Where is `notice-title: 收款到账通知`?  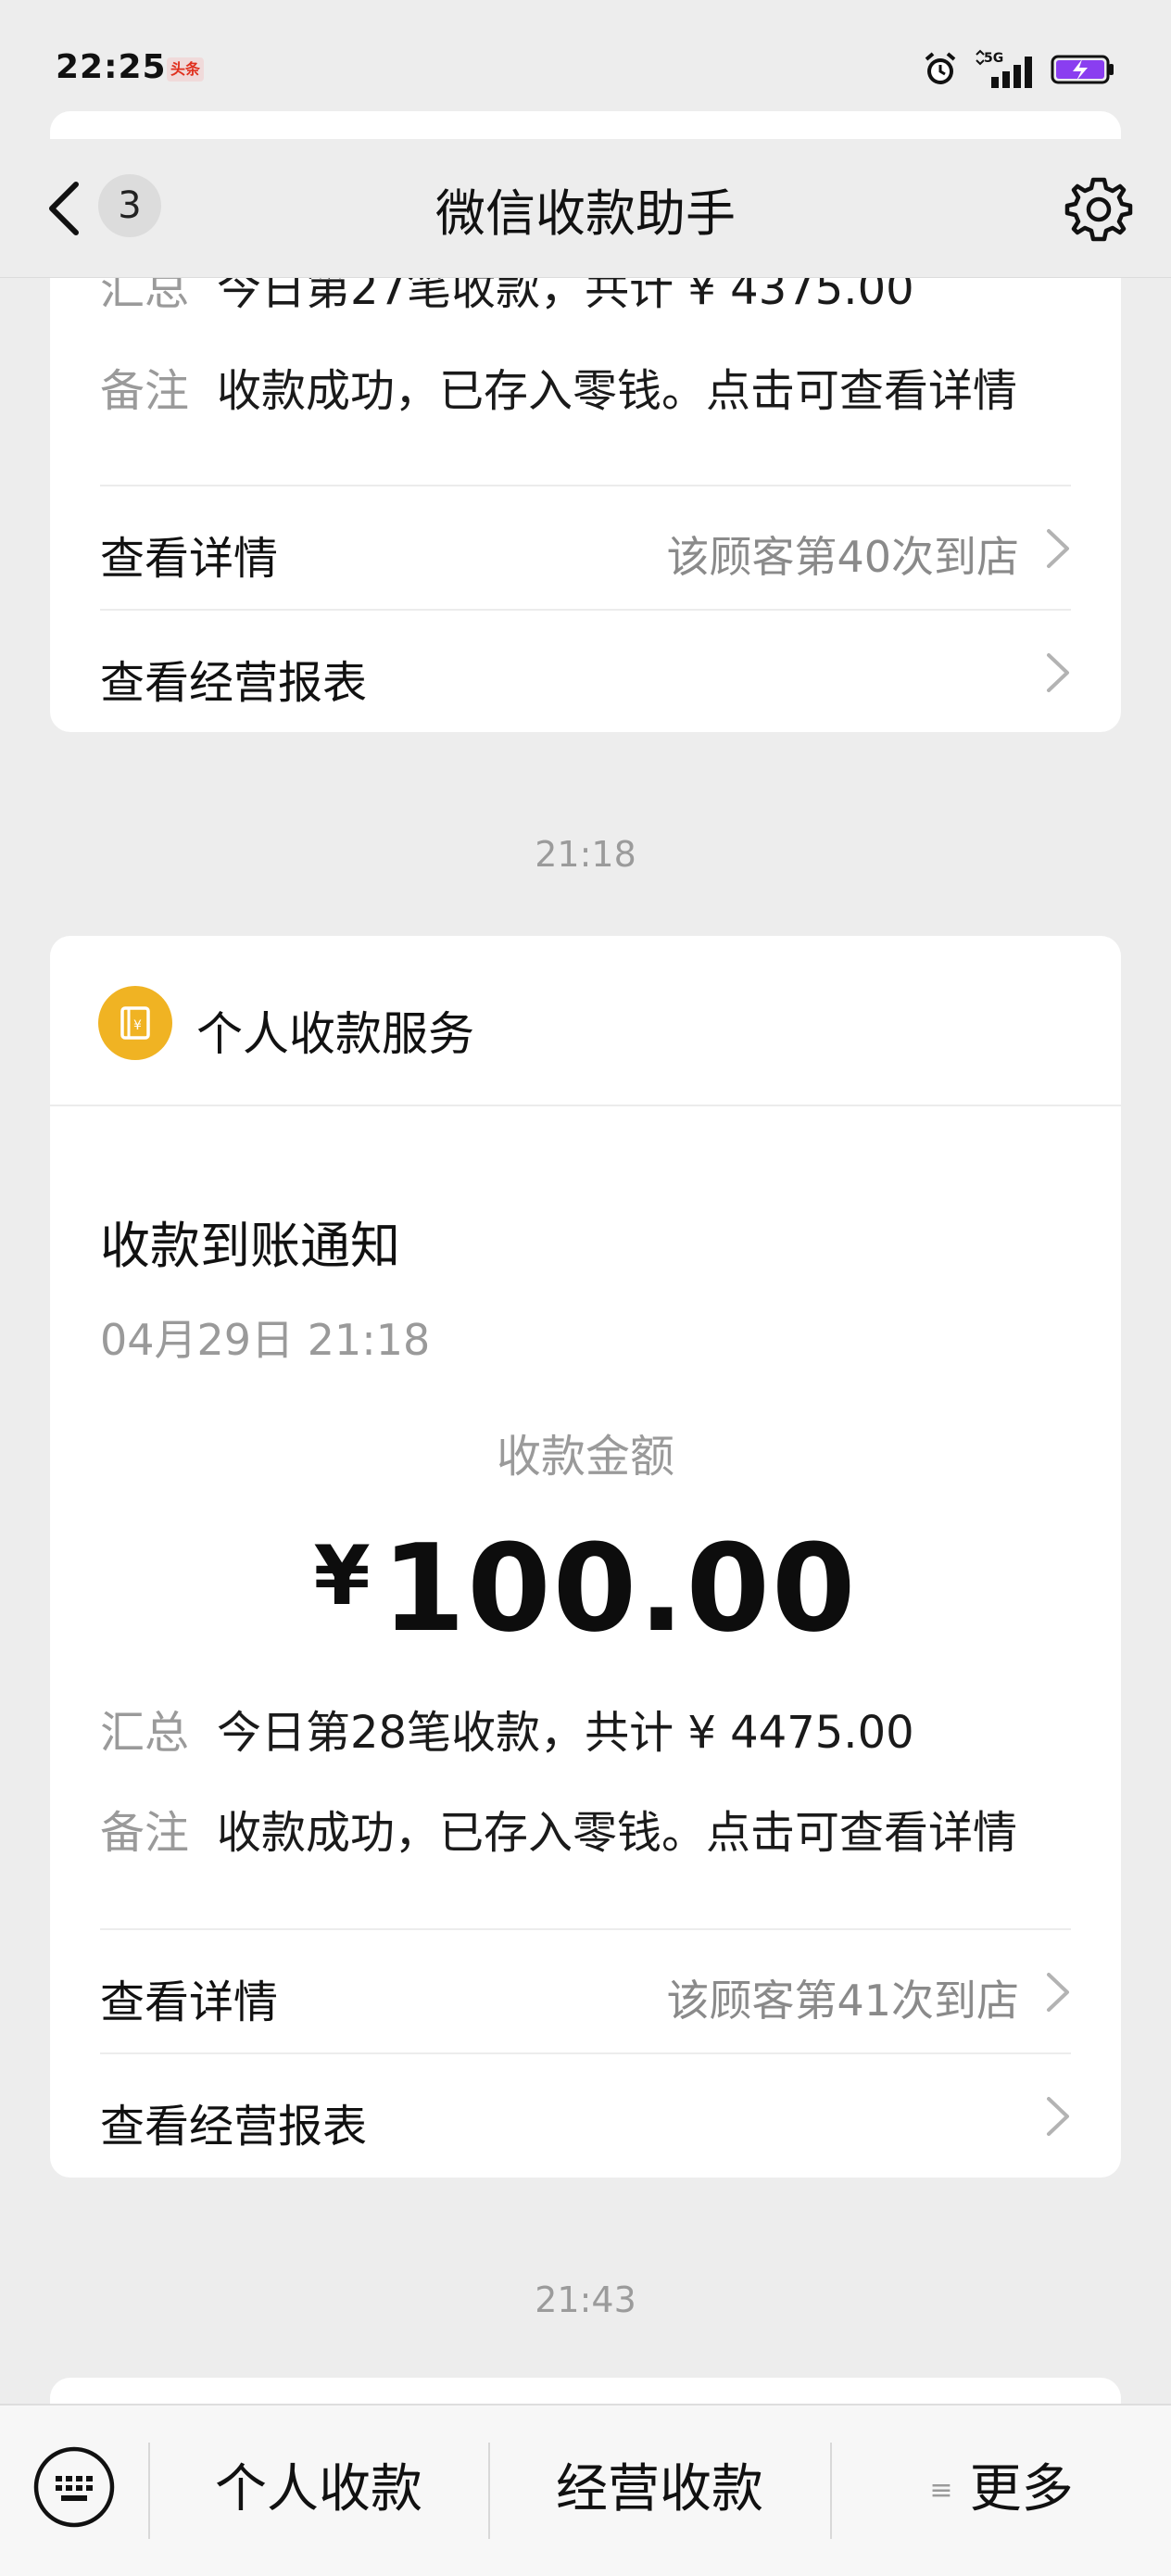
notice-title: 收款到账通知 is located at coordinates (250, 1246).